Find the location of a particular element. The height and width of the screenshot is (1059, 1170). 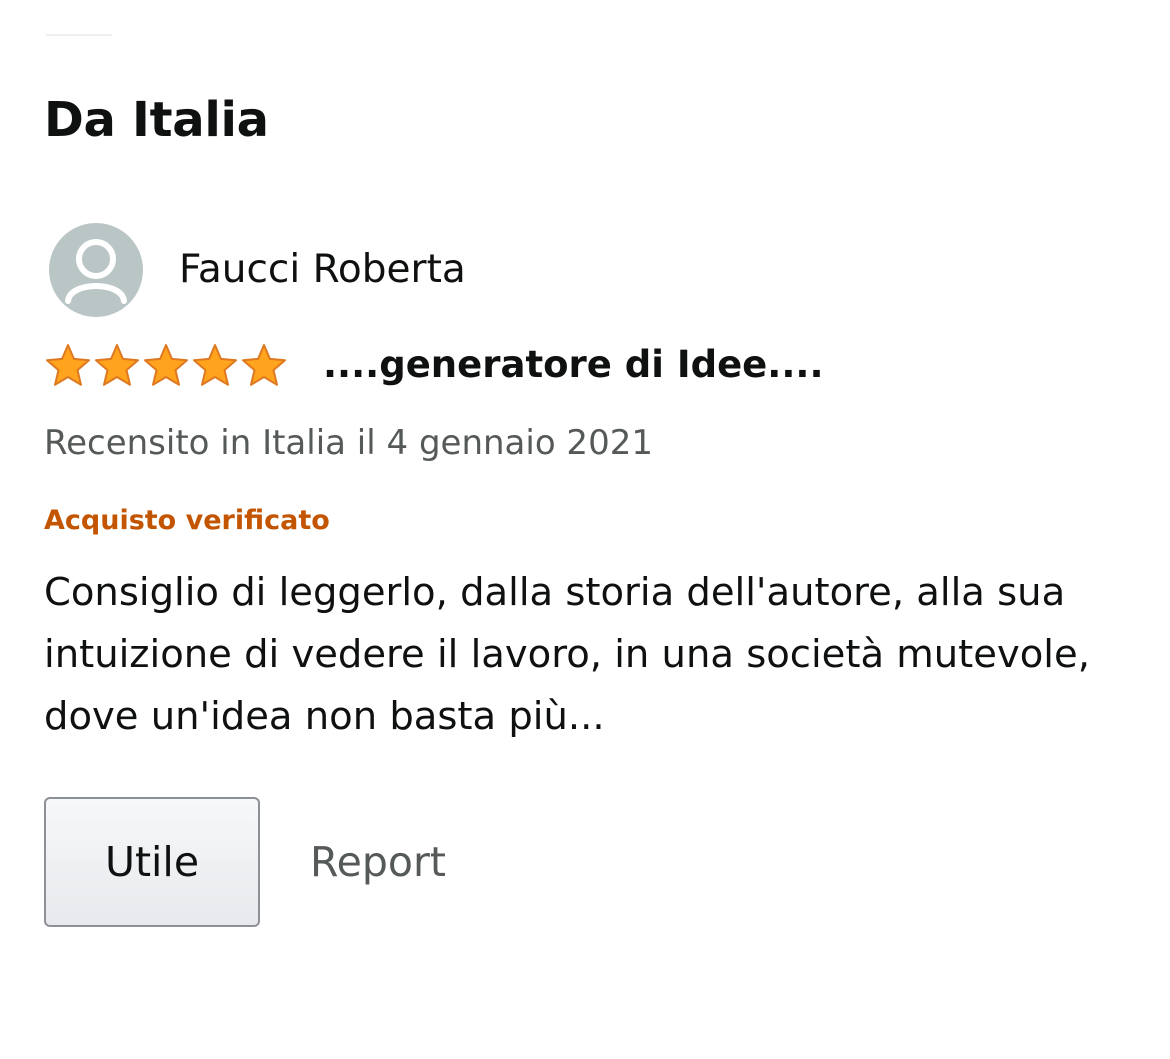

section-title: Da Italia is located at coordinates (156, 120).